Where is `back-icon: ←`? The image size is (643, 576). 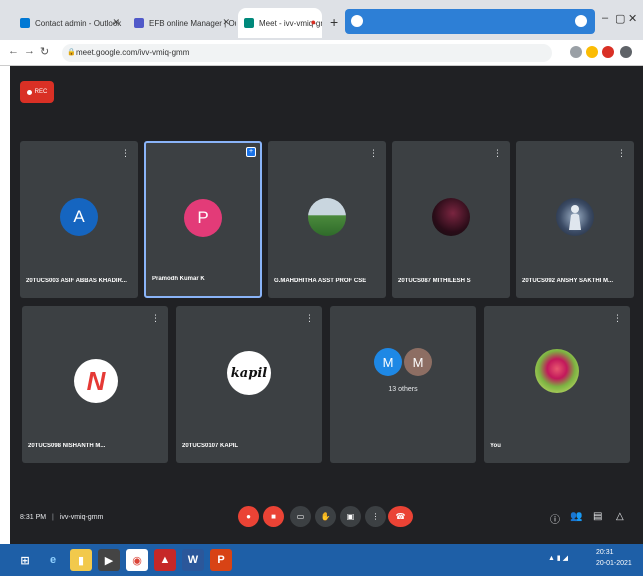 back-icon: ← is located at coordinates (13, 51).